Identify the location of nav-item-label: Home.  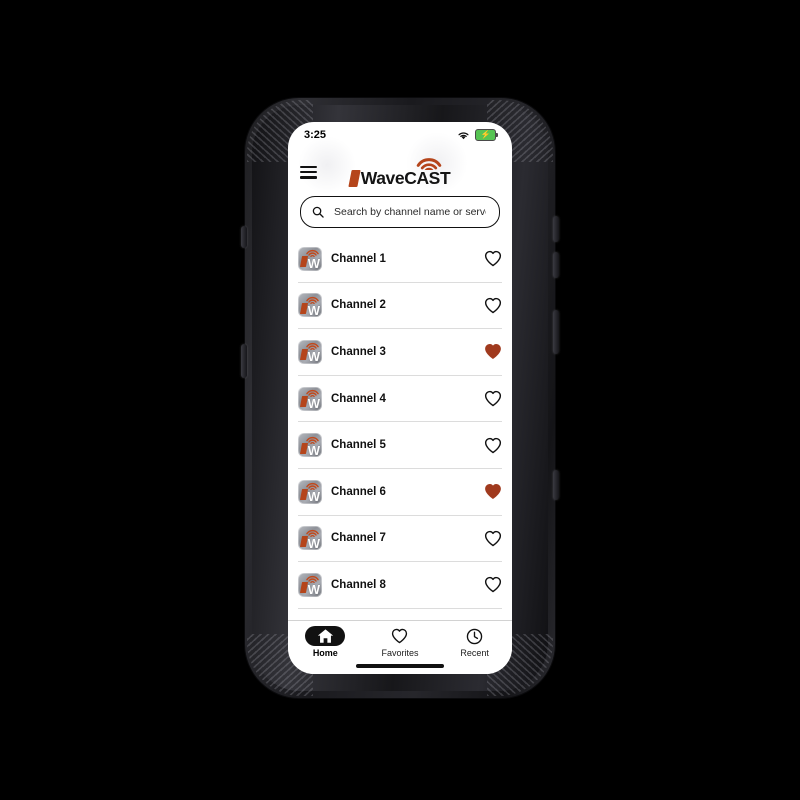
(325, 653).